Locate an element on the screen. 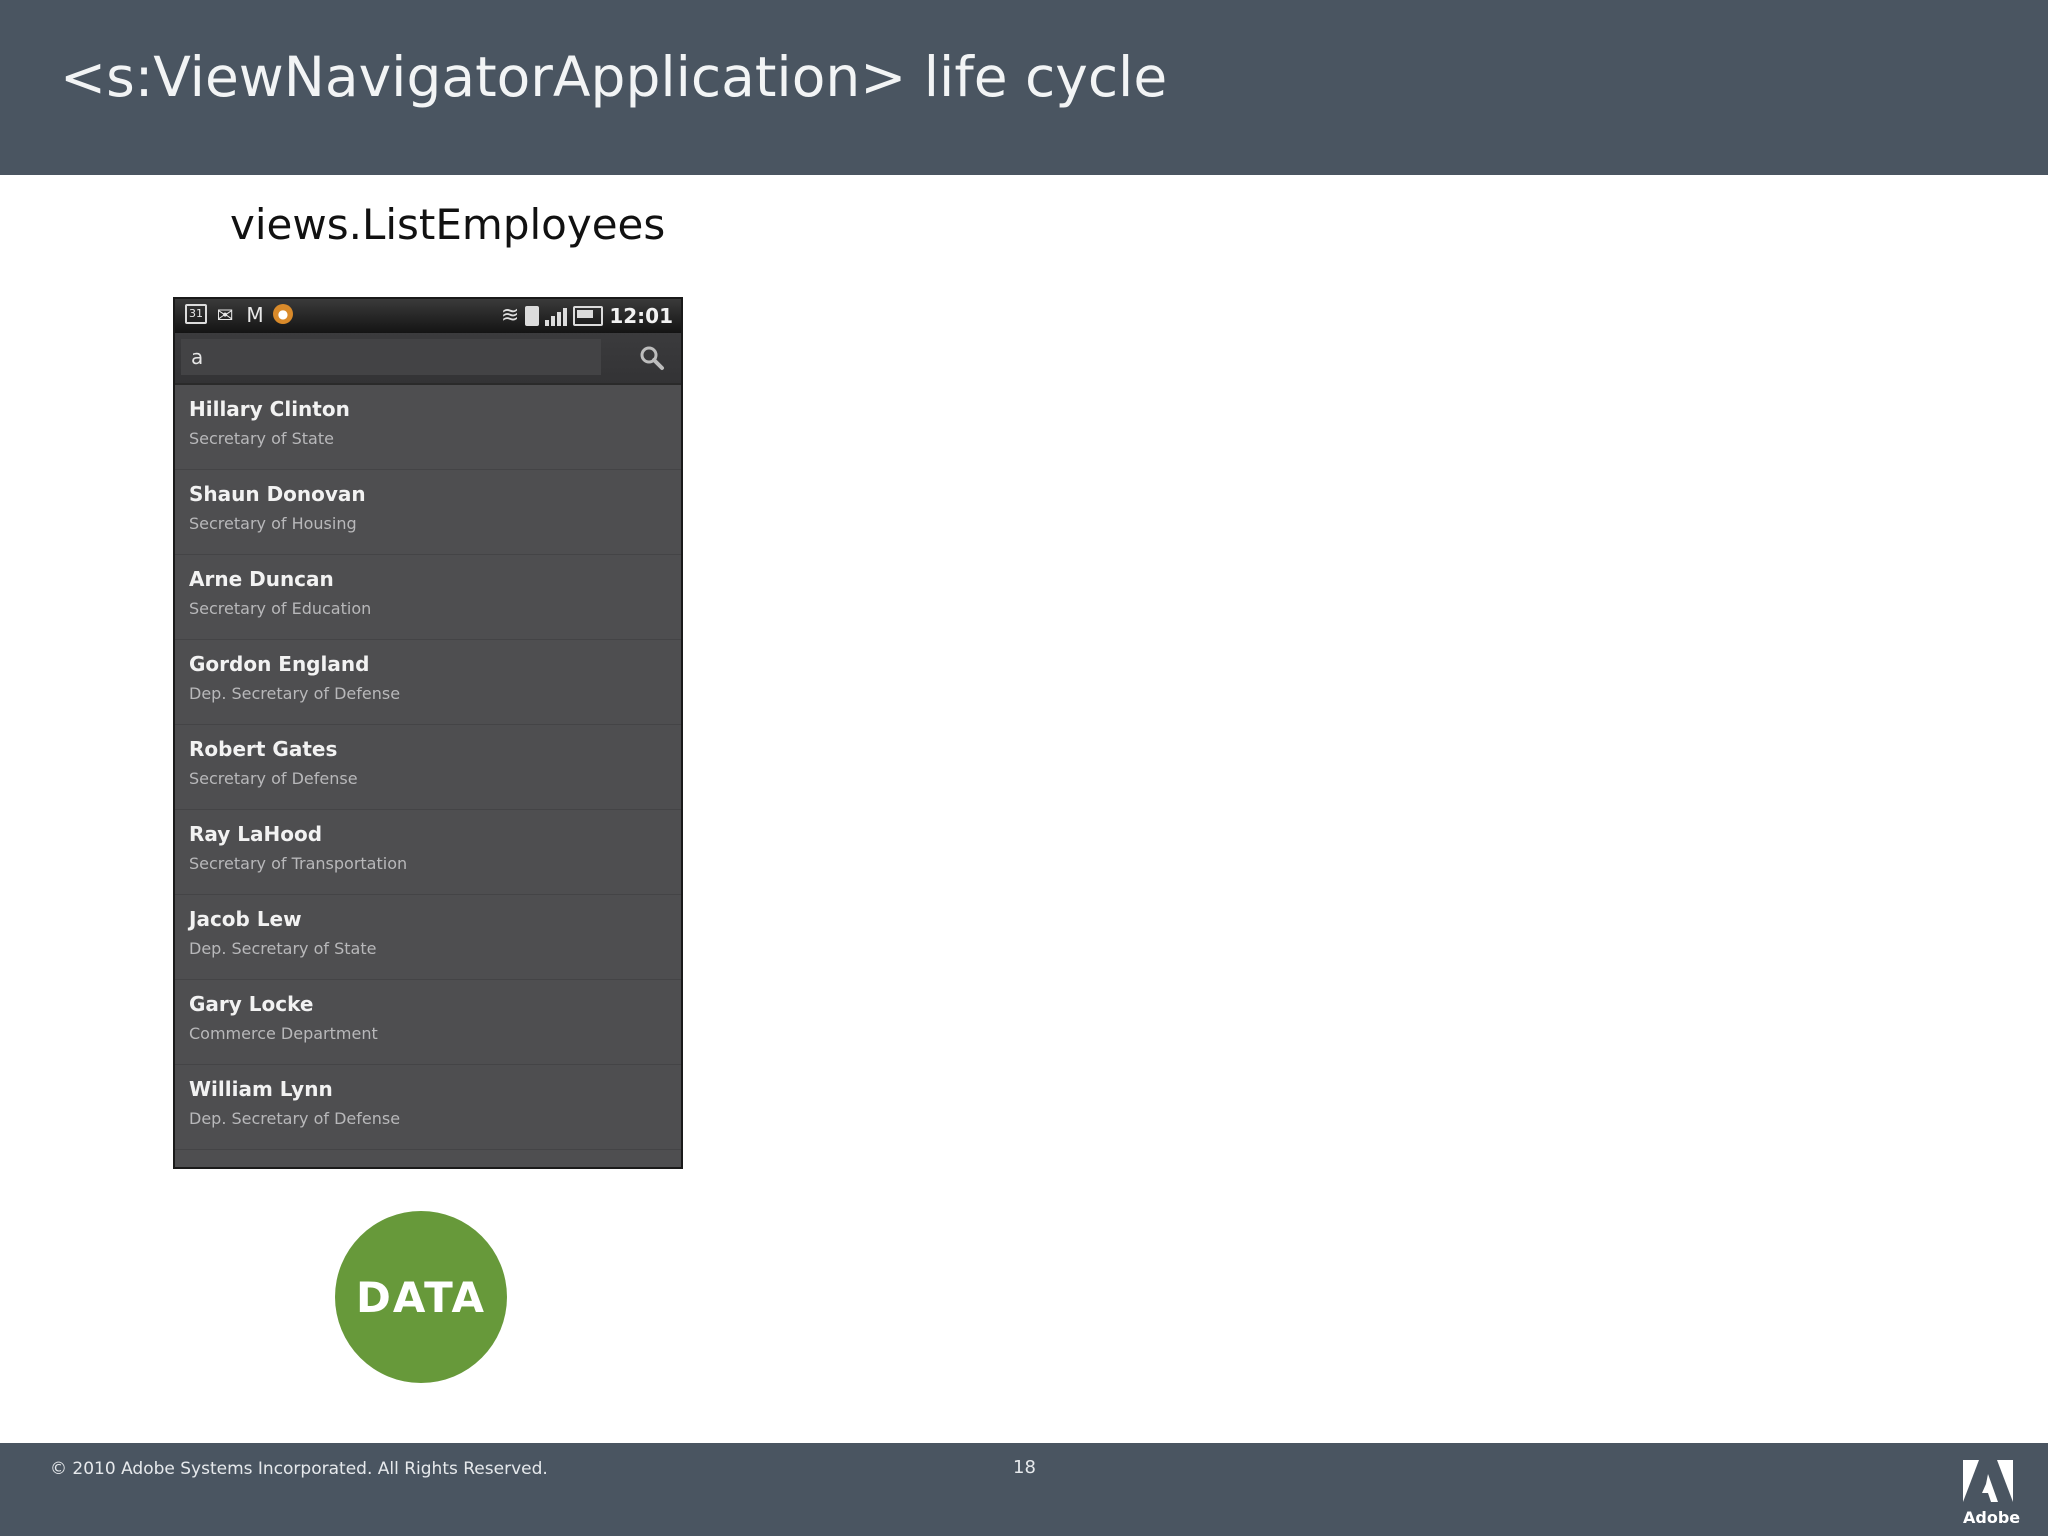 This screenshot has width=2048, height=1536. gmail-icon: M is located at coordinates (255, 315).